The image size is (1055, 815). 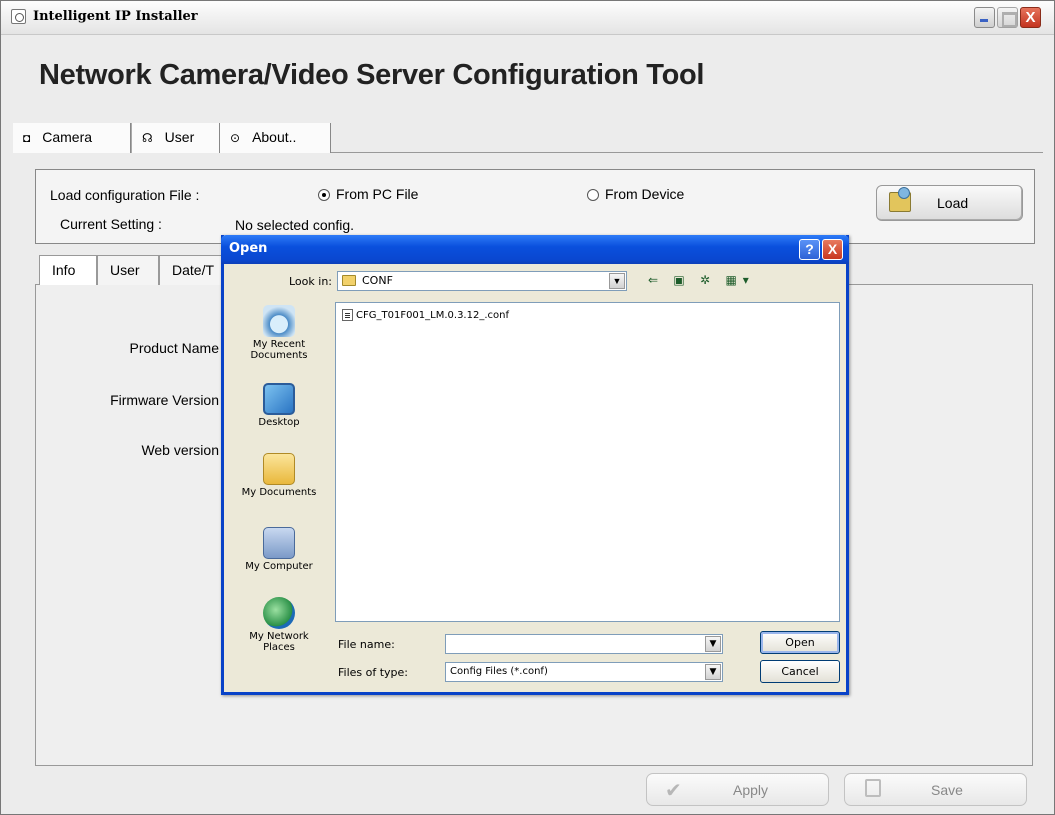 What do you see at coordinates (584, 672) in the screenshot?
I see `files-of-type-dropdown: Config Files (*.conf) ▼` at bounding box center [584, 672].